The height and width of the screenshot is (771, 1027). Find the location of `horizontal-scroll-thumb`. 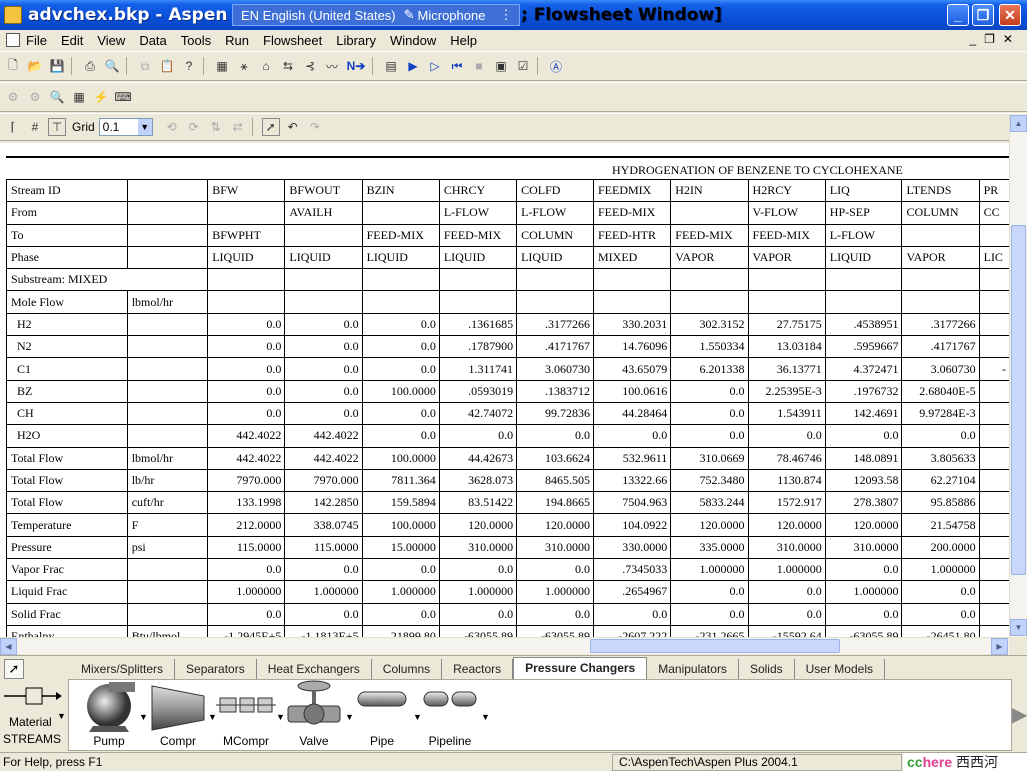

horizontal-scroll-thumb is located at coordinates (715, 646).